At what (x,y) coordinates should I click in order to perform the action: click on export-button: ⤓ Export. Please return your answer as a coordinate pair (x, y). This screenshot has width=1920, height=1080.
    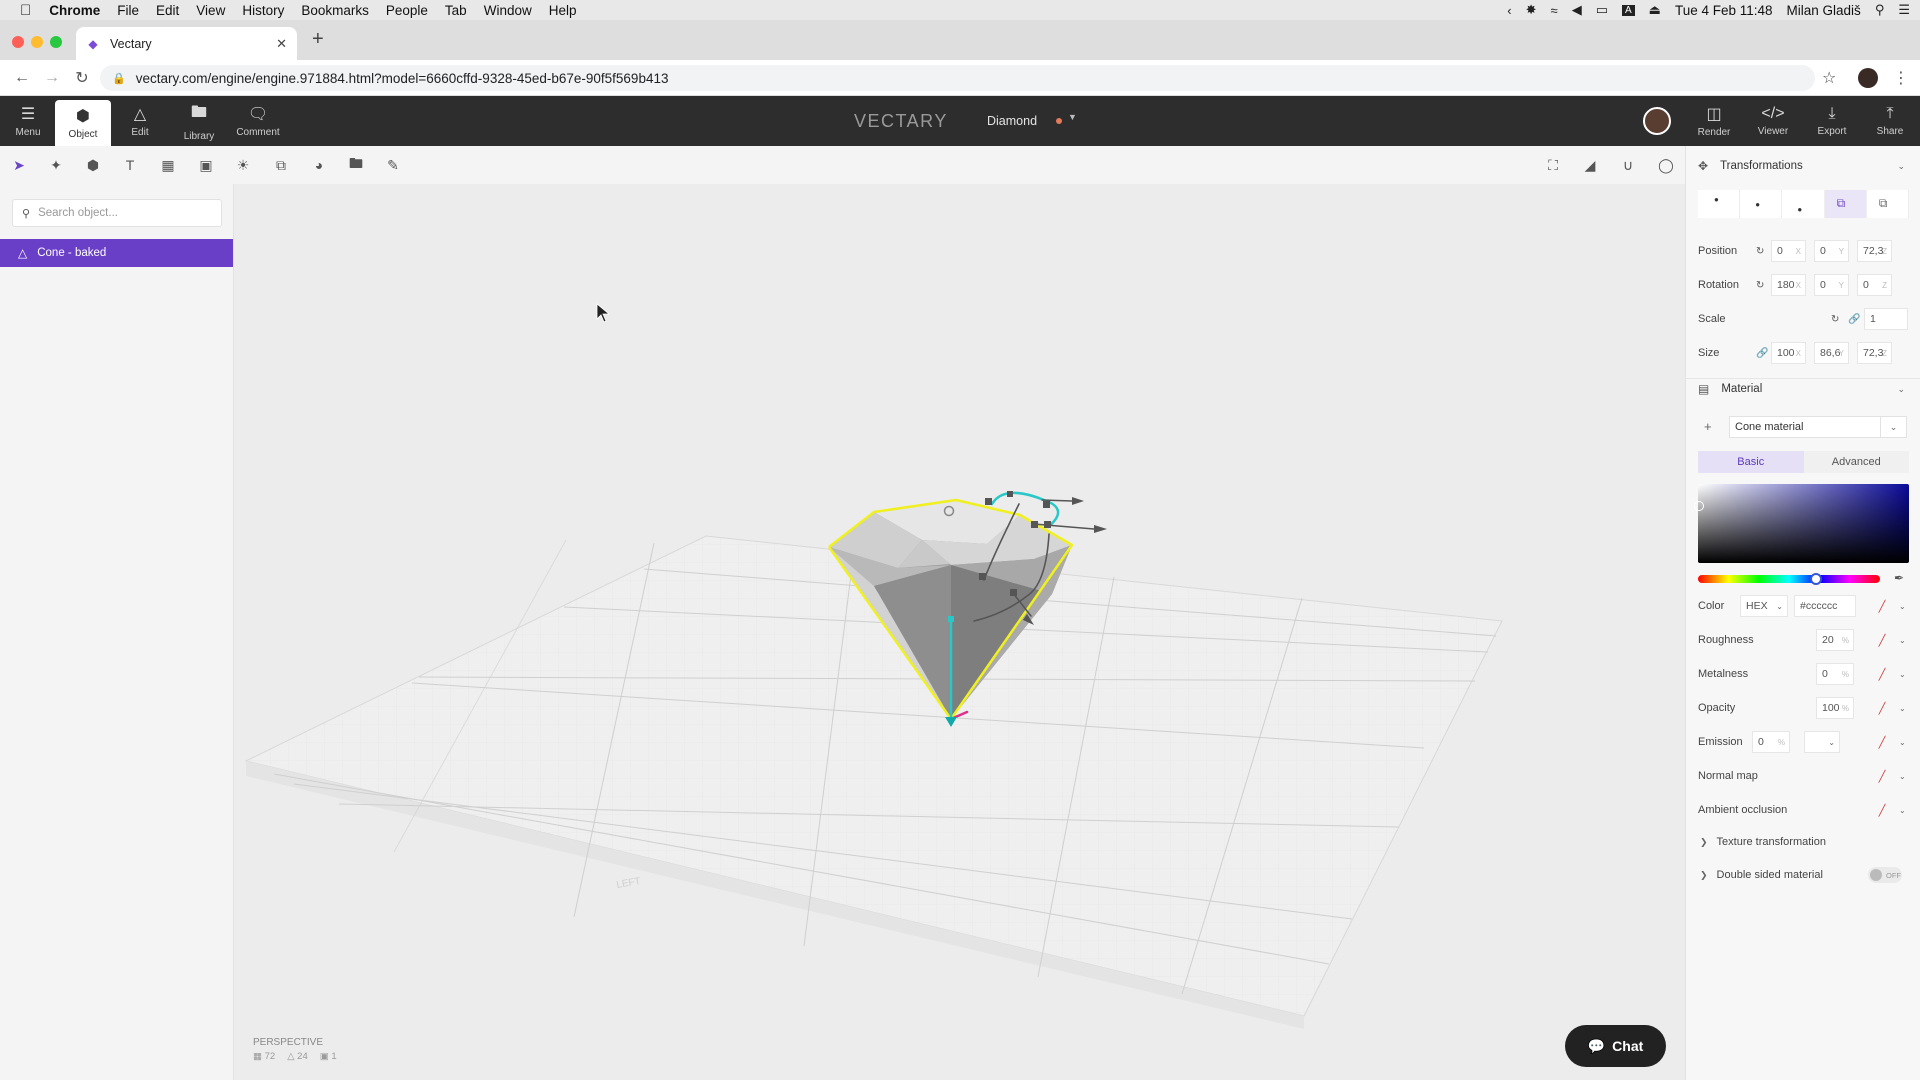
    Looking at the image, I should click on (1832, 121).